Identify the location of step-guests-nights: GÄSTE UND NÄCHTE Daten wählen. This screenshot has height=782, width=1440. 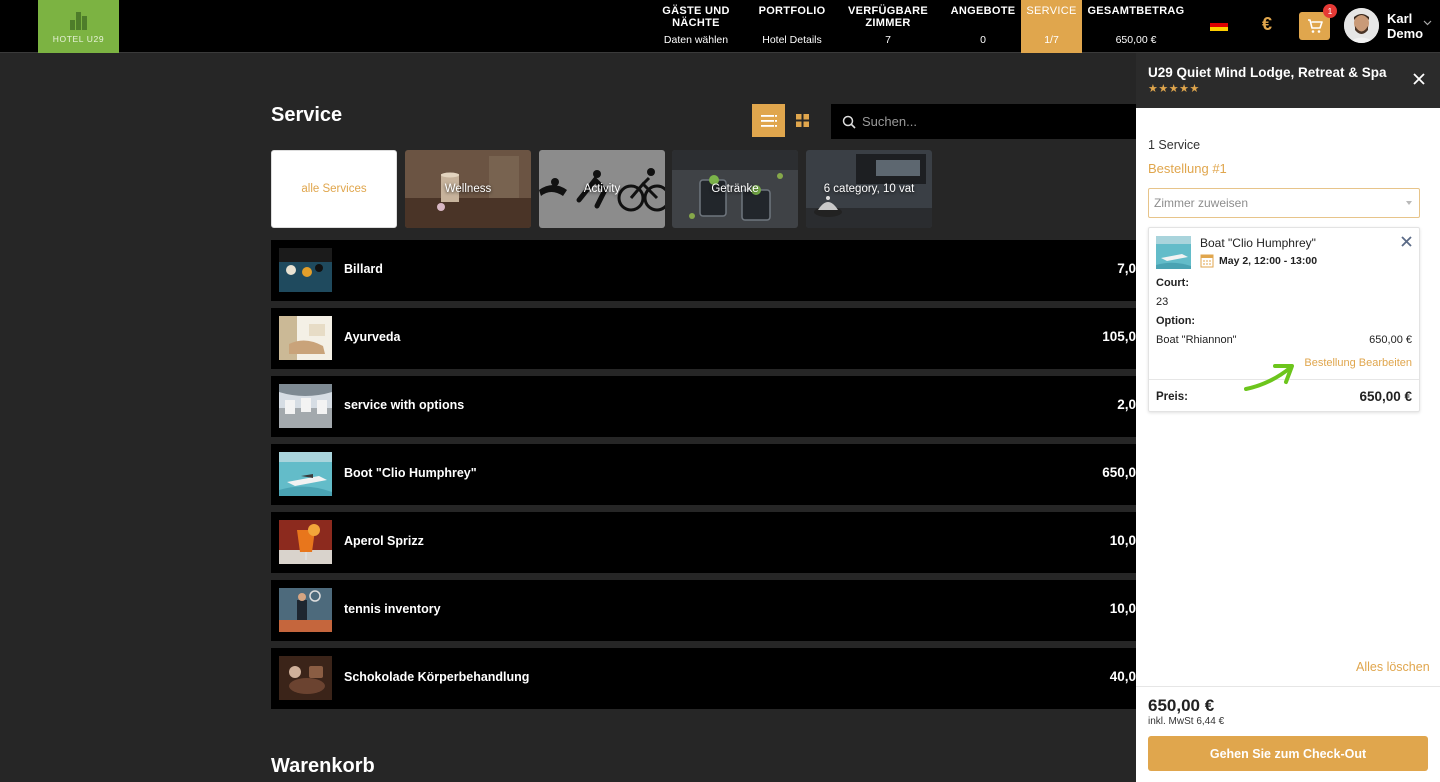
(696, 26).